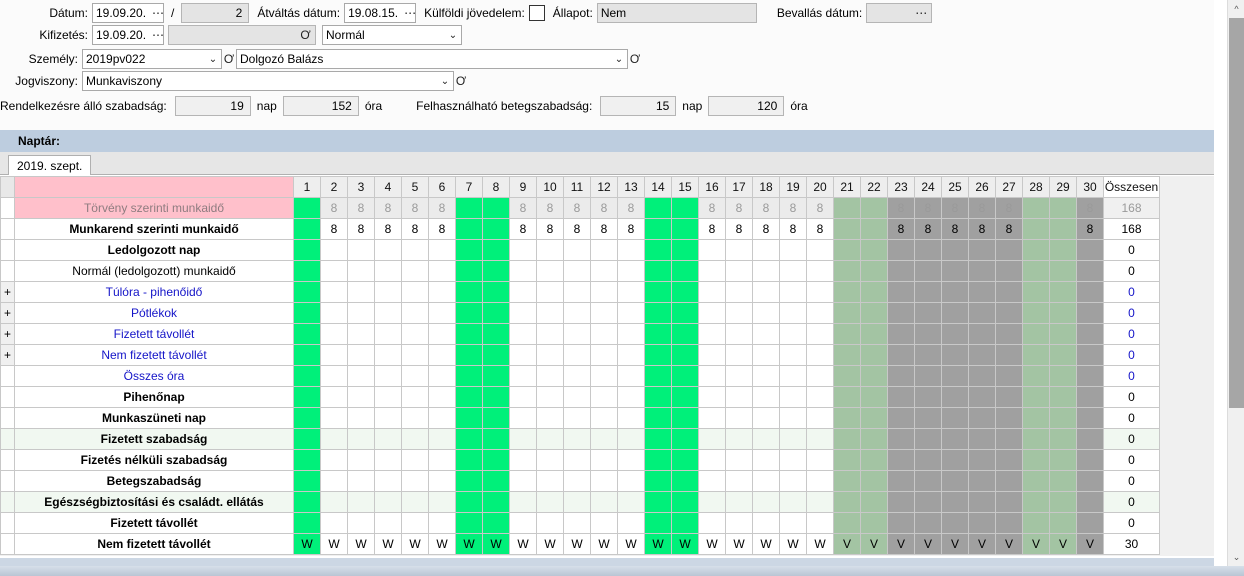 This screenshot has height=576, width=1244. Describe the element at coordinates (154, 313) in the screenshot. I see `row-label: Pótlékok` at that location.